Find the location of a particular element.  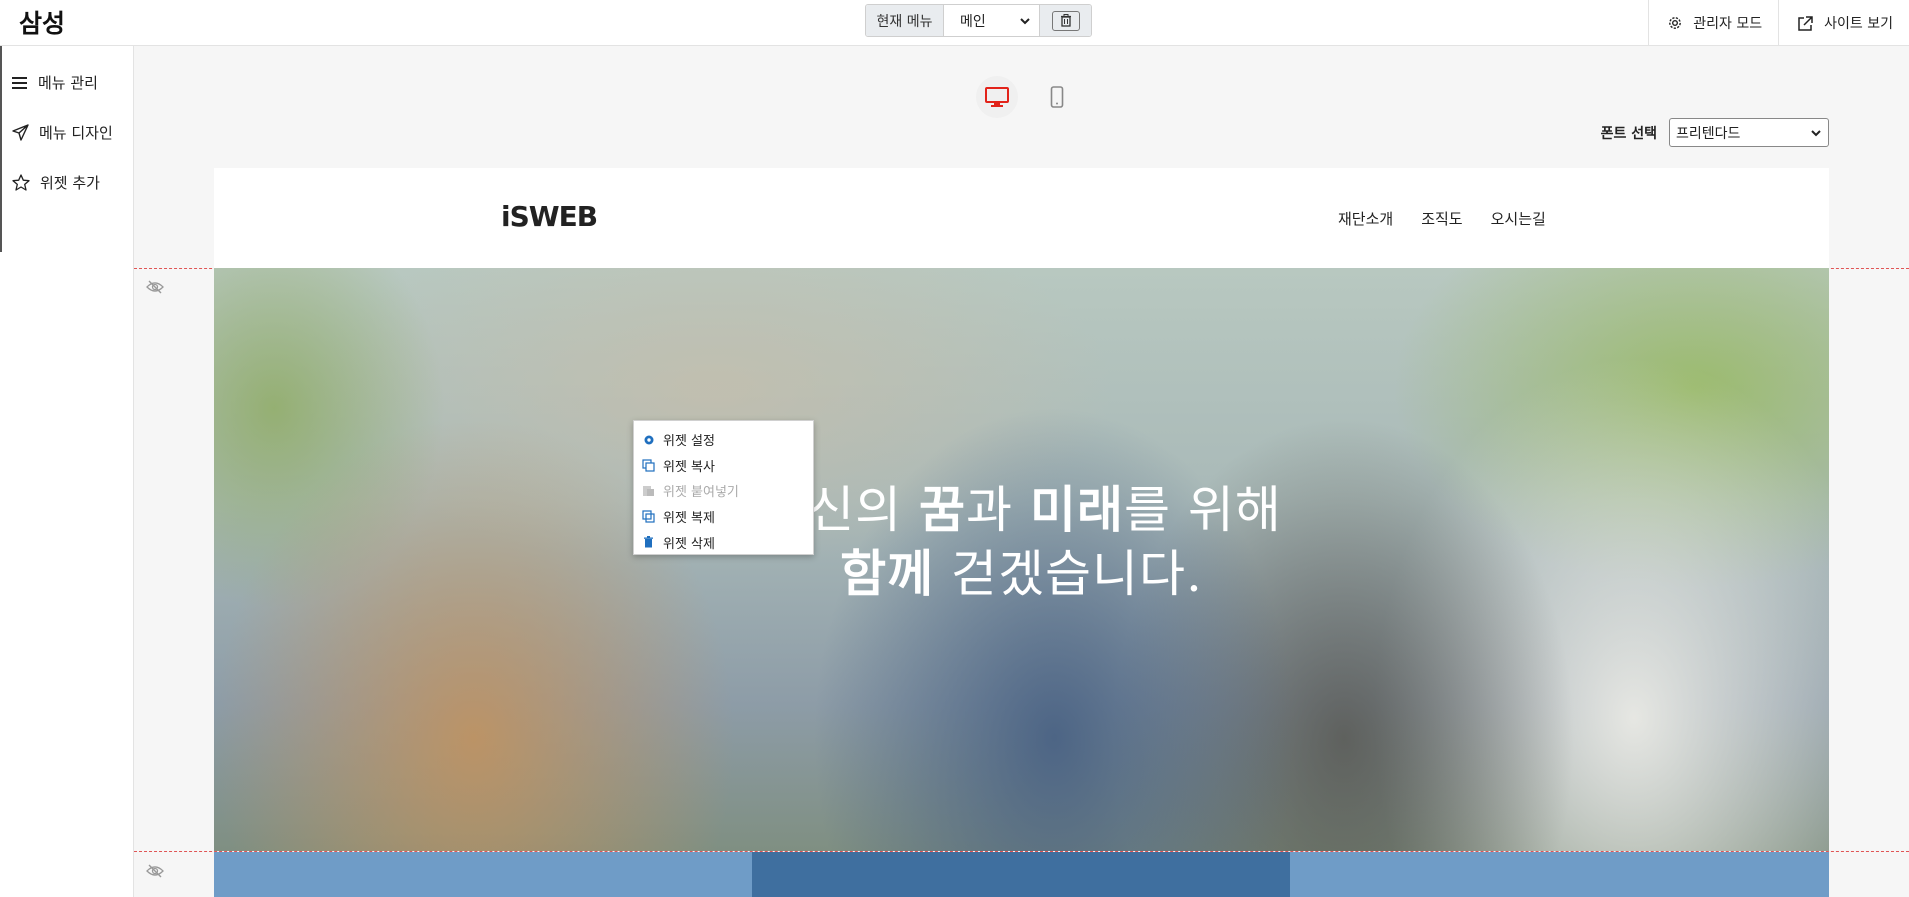

site-brand: 삼성 is located at coordinates (42, 23).